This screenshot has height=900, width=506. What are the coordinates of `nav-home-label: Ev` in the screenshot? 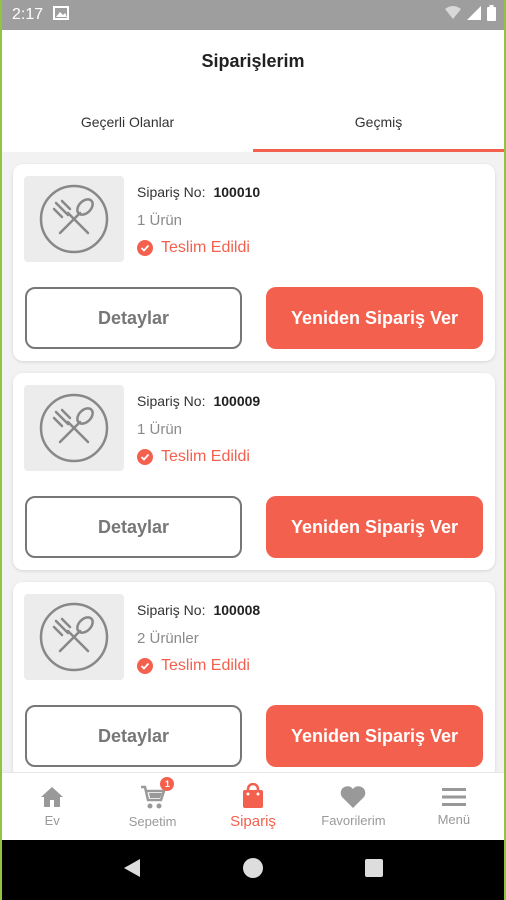 It's located at (52, 820).